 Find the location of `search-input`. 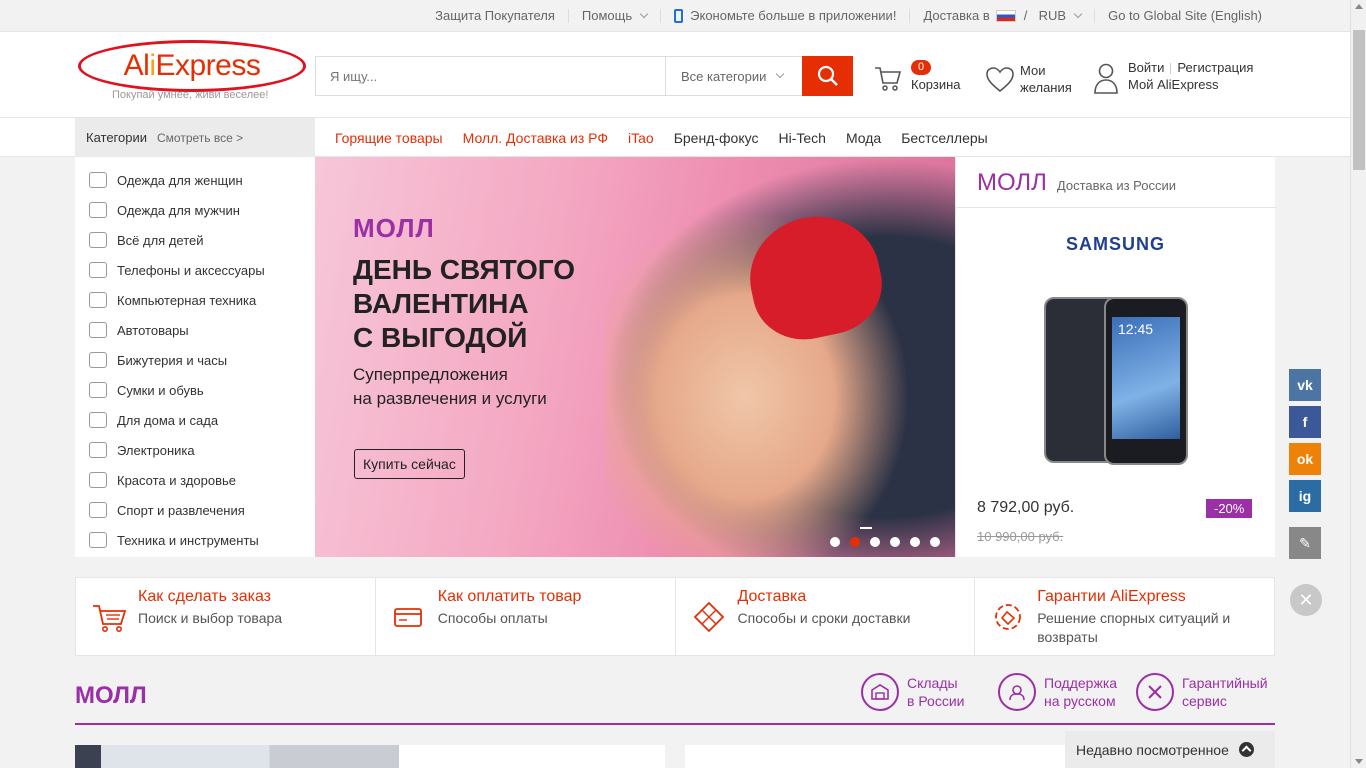

search-input is located at coordinates (490, 76).